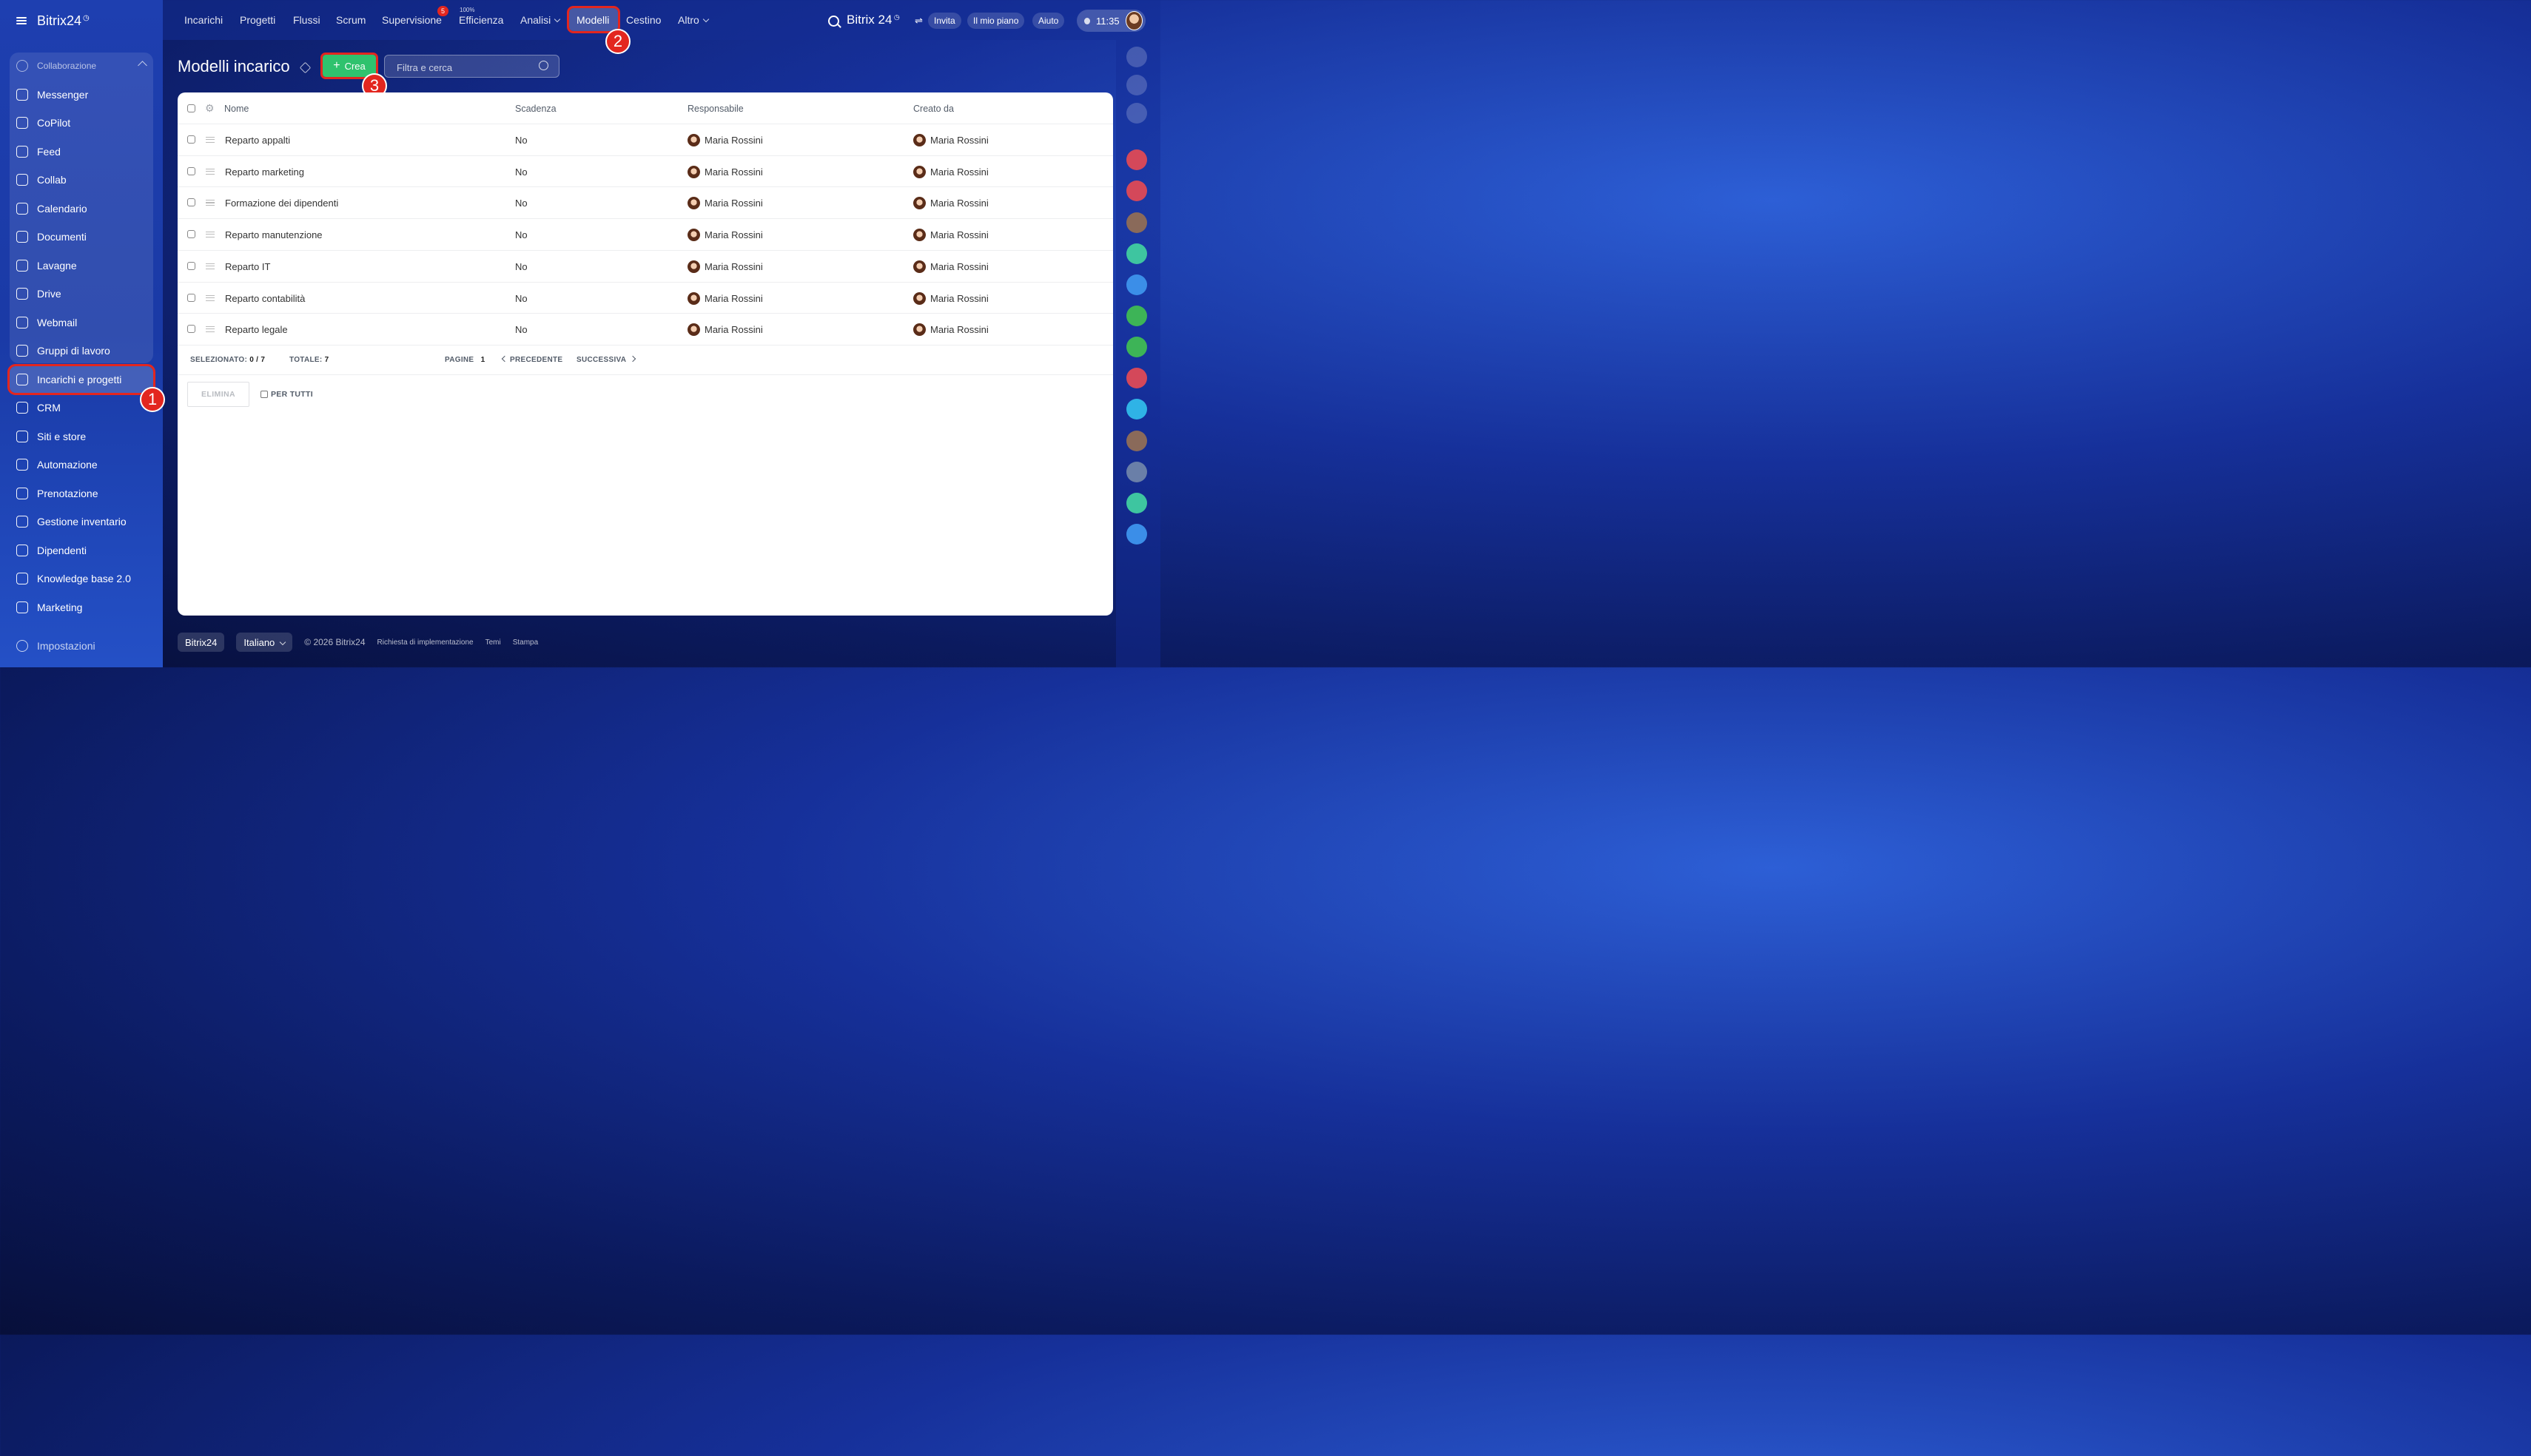 This screenshot has height=1456, width=2531. What do you see at coordinates (1136, 503) in the screenshot?
I see `notes-chat-icon` at bounding box center [1136, 503].